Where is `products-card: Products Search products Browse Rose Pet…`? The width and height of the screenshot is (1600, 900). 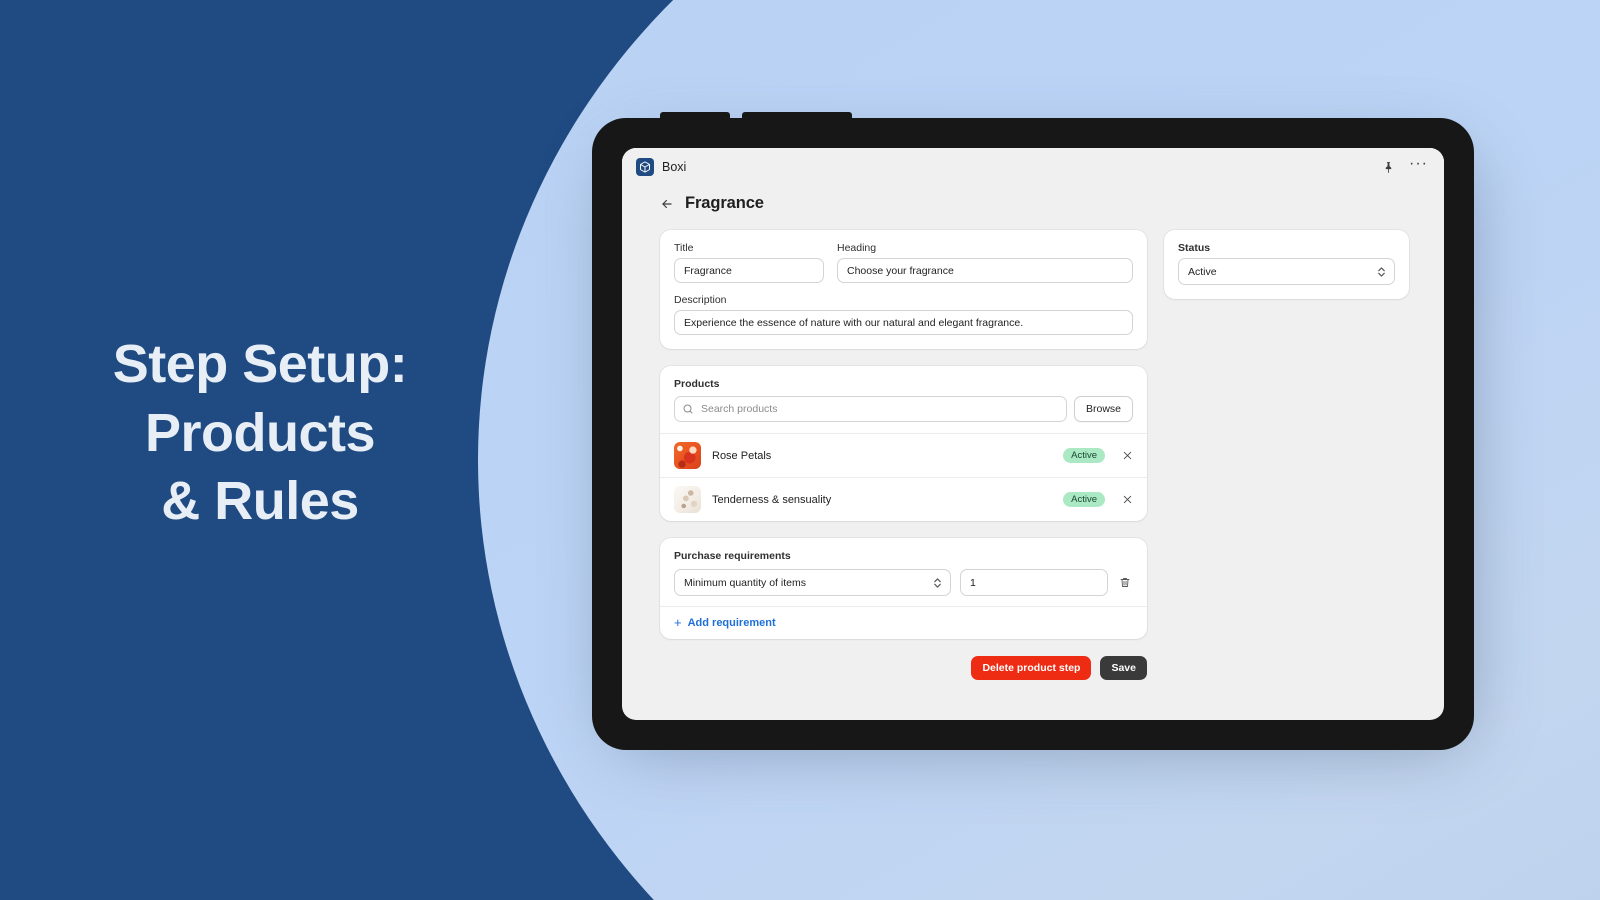
products-card: Products Search products Browse Rose Pet… is located at coordinates (903, 443).